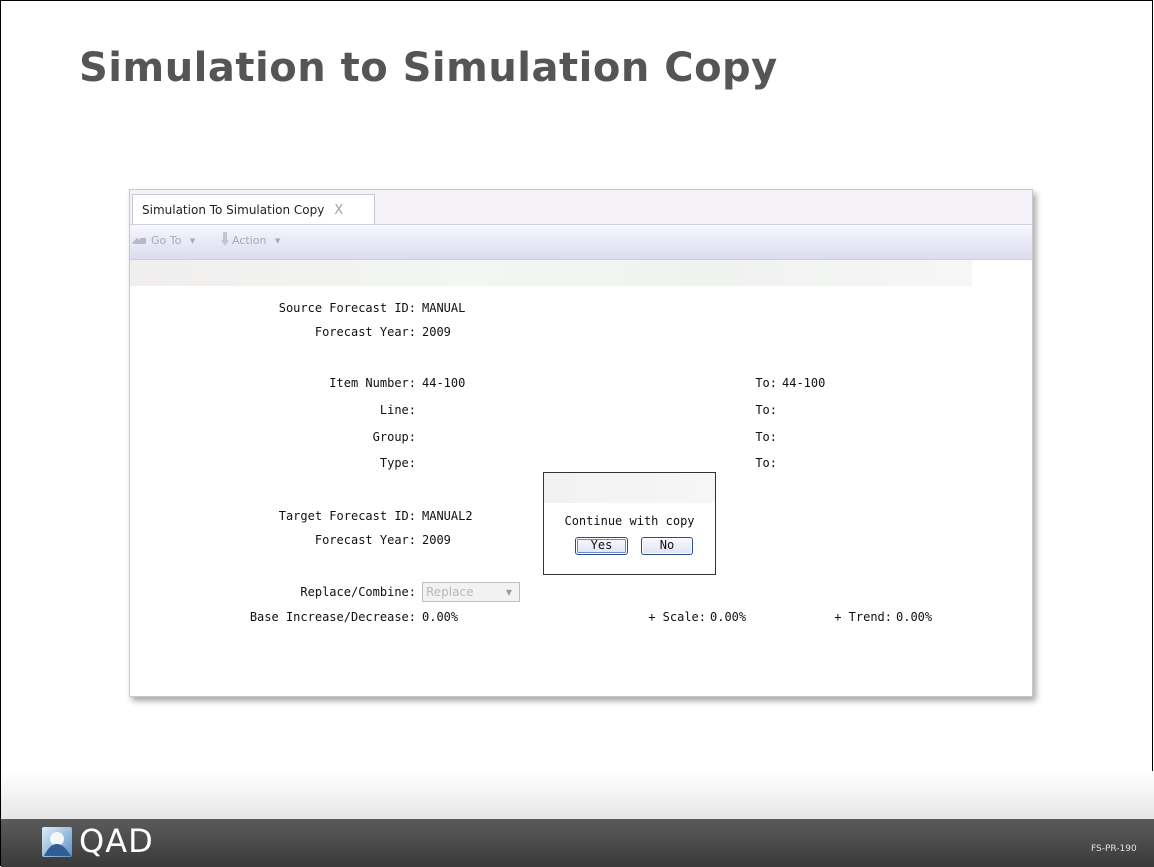  Describe the element at coordinates (447, 516) in the screenshot. I see `target-forecast-id-field: MANUAL2` at that location.